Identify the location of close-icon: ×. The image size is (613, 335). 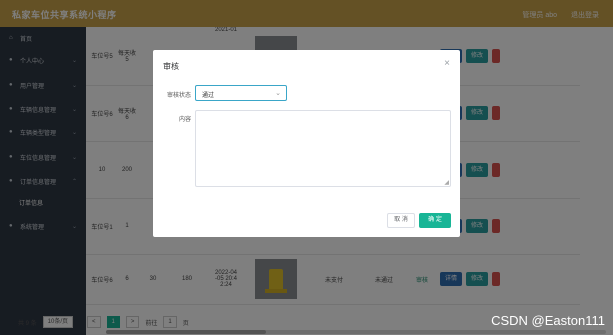
(447, 63).